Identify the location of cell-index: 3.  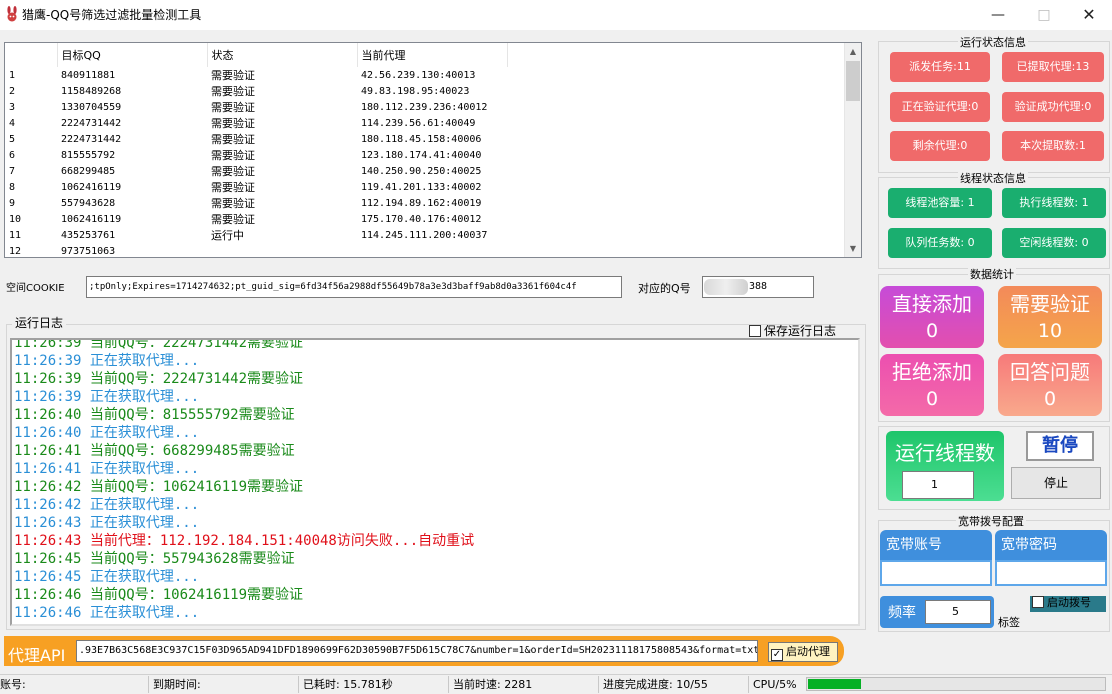
(12, 107).